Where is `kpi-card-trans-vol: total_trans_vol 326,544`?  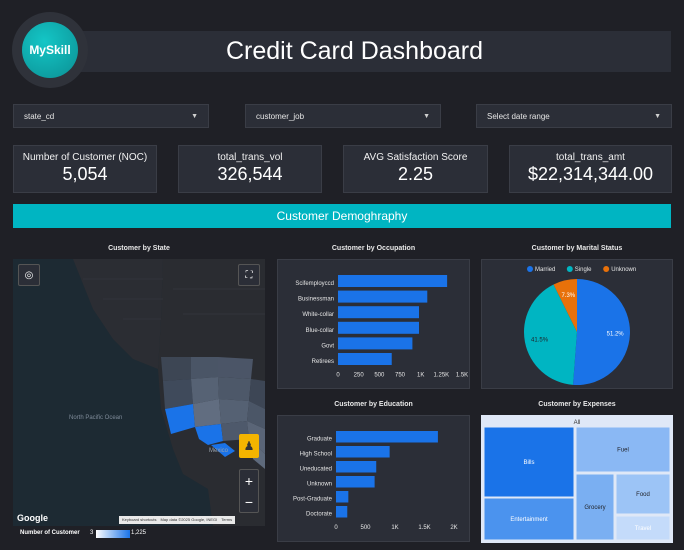 kpi-card-trans-vol: total_trans_vol 326,544 is located at coordinates (250, 169).